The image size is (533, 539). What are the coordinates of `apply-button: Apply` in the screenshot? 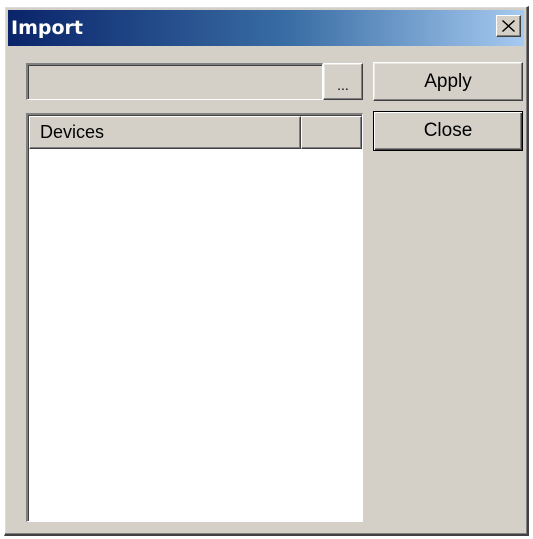 It's located at (448, 81).